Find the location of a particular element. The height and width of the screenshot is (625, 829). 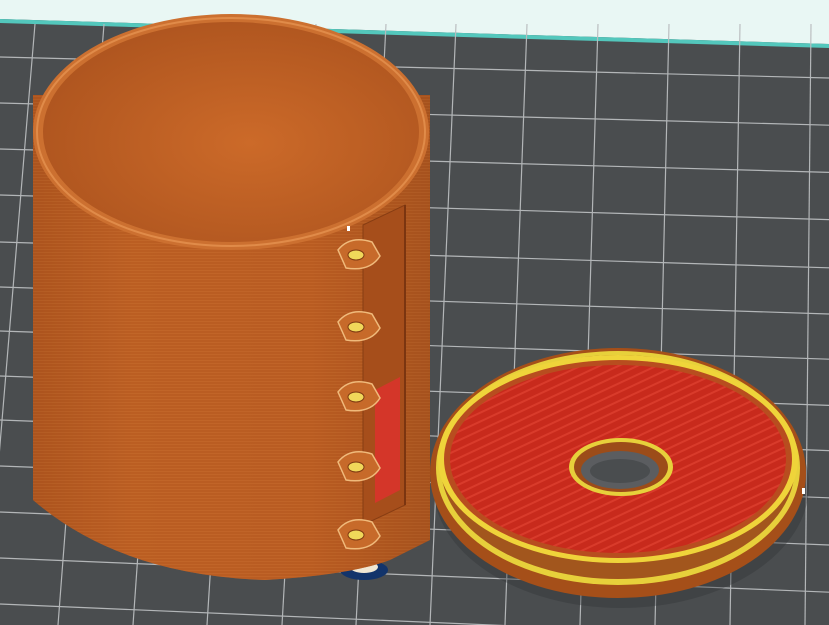

cup-seam-marker is located at coordinates (348, 228).